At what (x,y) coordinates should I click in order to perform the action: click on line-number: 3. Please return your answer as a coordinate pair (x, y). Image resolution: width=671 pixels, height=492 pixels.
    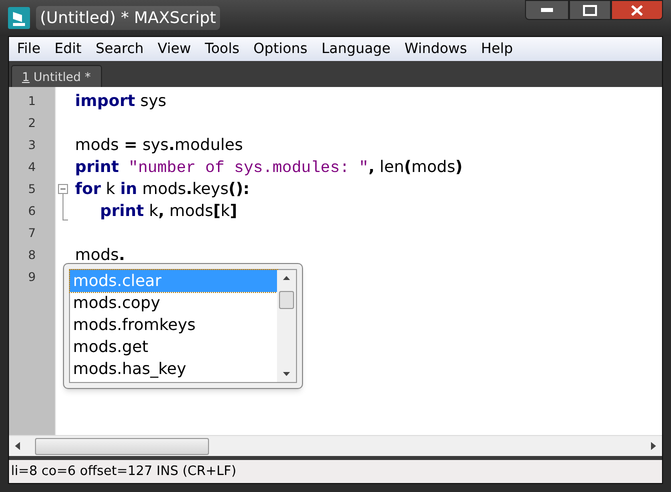
    Looking at the image, I should click on (32, 145).